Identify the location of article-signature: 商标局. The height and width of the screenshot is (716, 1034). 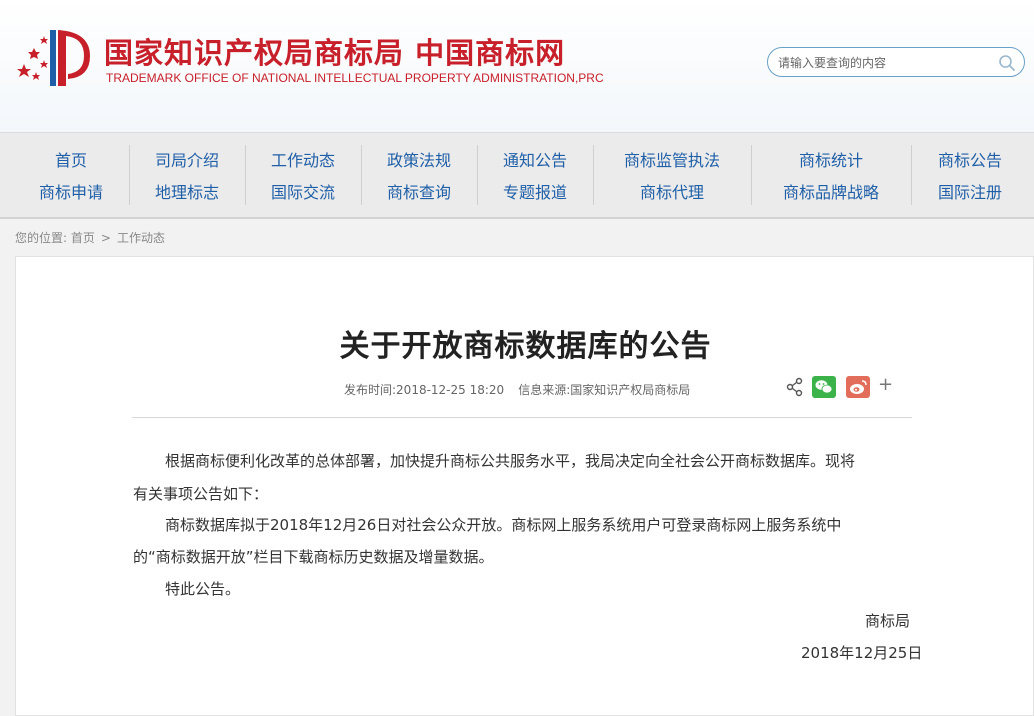
(888, 621).